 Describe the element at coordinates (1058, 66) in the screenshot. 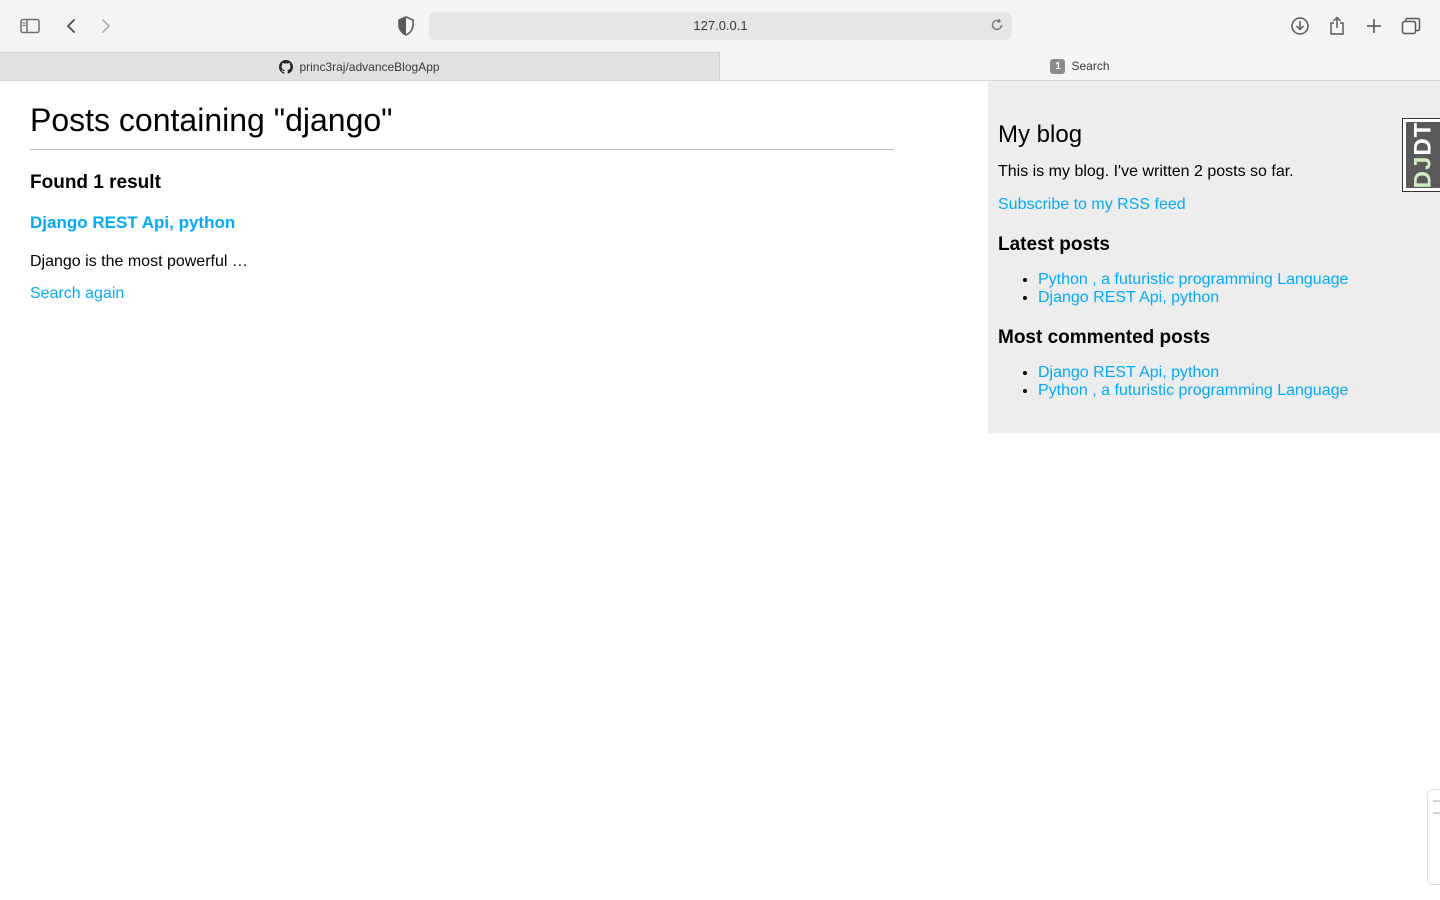

I see `favicon-badge-icon: 1` at that location.